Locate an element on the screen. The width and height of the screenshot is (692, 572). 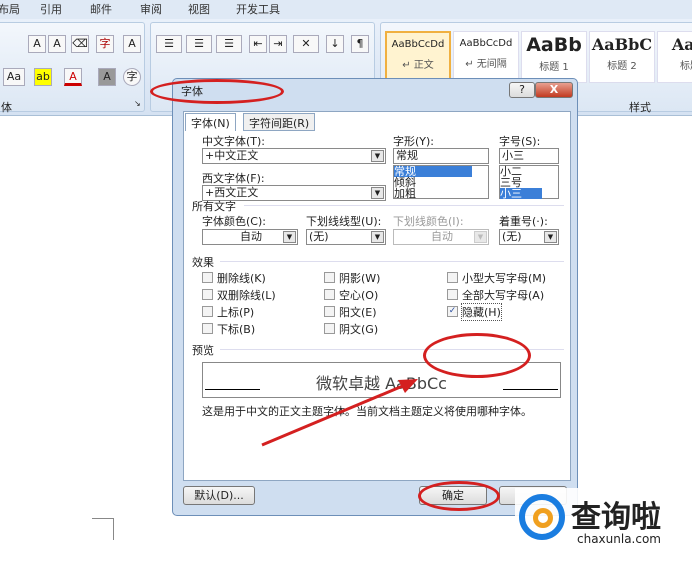
annotation-arrow is located at coordinates (339, 413).